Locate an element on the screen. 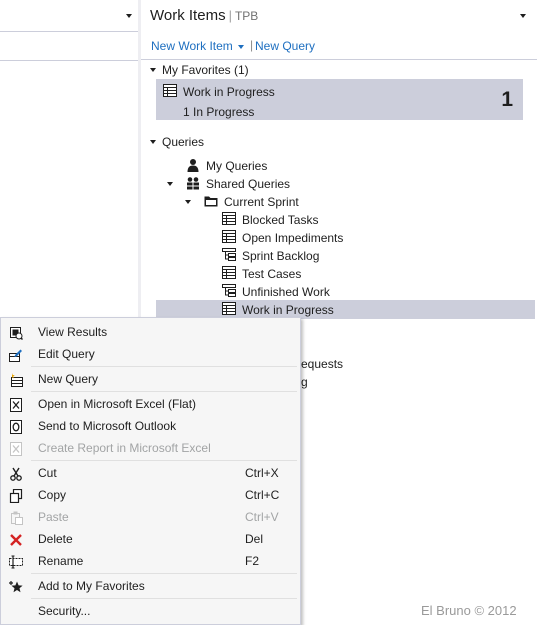 This screenshot has width=537, height=625. menu-item-label: Delete is located at coordinates (55, 539).